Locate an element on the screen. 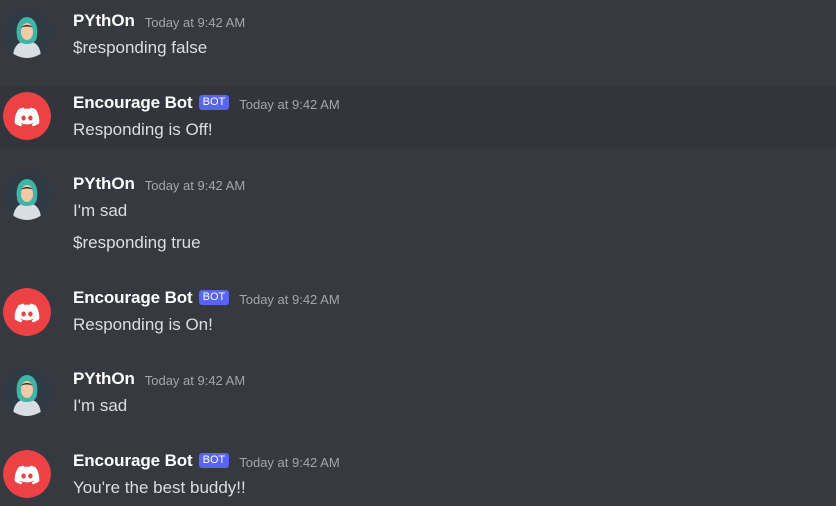 This screenshot has height=506, width=836. message-text: Responding is Off! is located at coordinates (143, 129).